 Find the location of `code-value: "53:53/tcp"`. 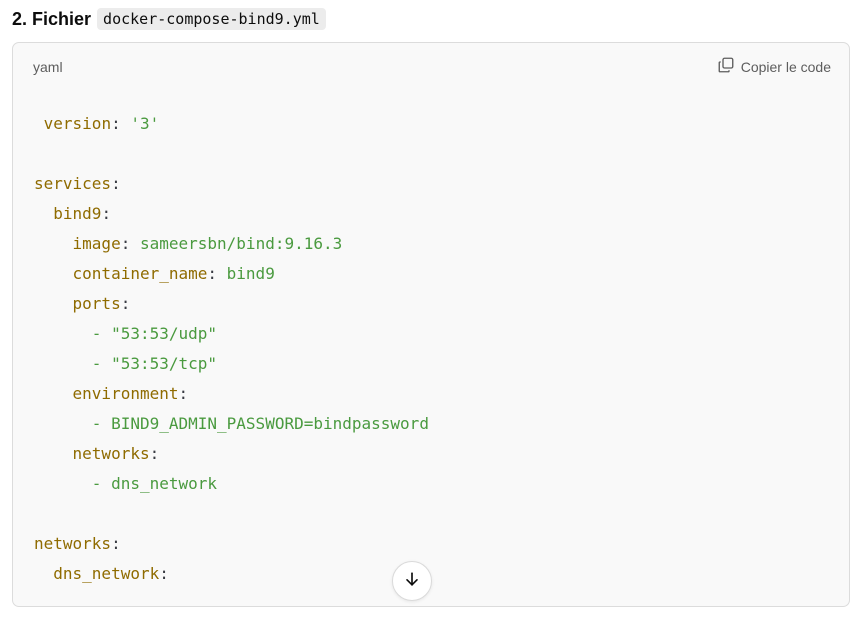

code-value: "53:53/tcp" is located at coordinates (164, 363).